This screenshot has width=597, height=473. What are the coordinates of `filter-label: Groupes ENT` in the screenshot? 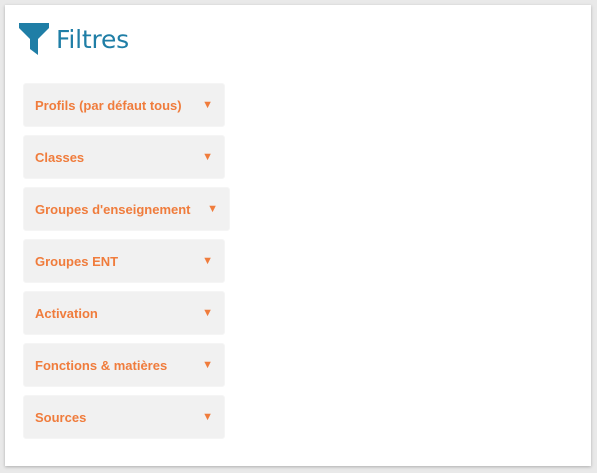 It's located at (77, 261).